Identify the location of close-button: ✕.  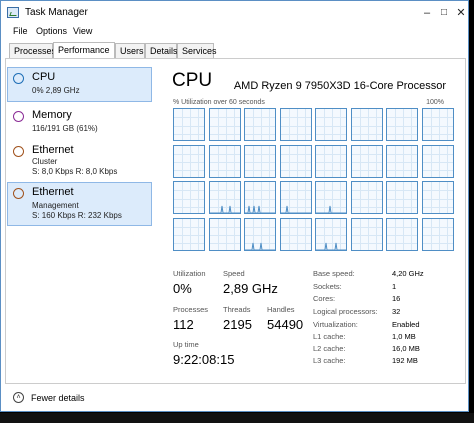
(461, 13).